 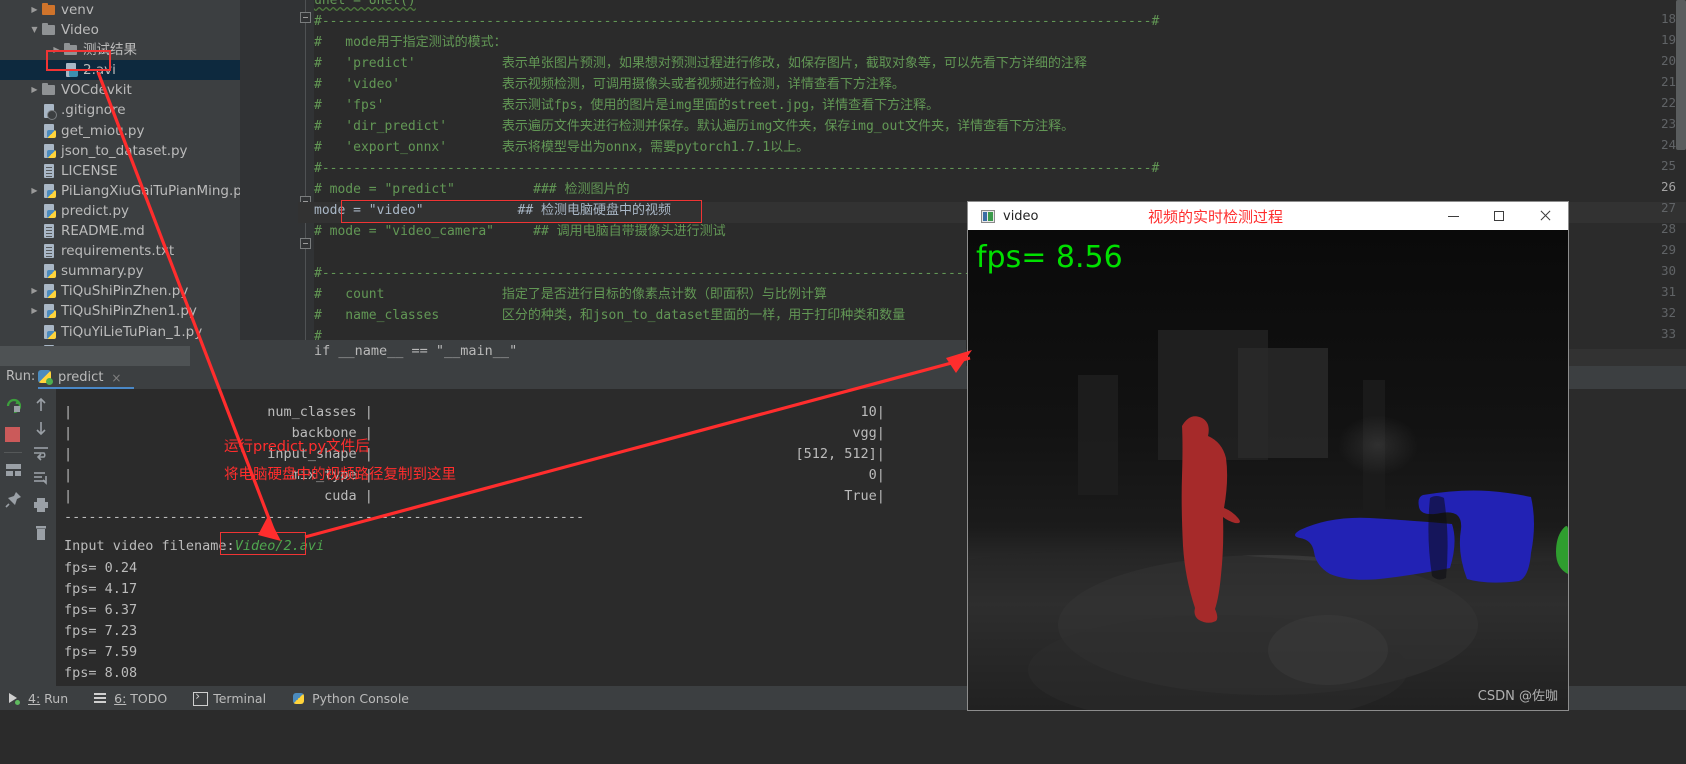 What do you see at coordinates (120, 251) in the screenshot?
I see `tree-item-requirements: requirements.txt` at bounding box center [120, 251].